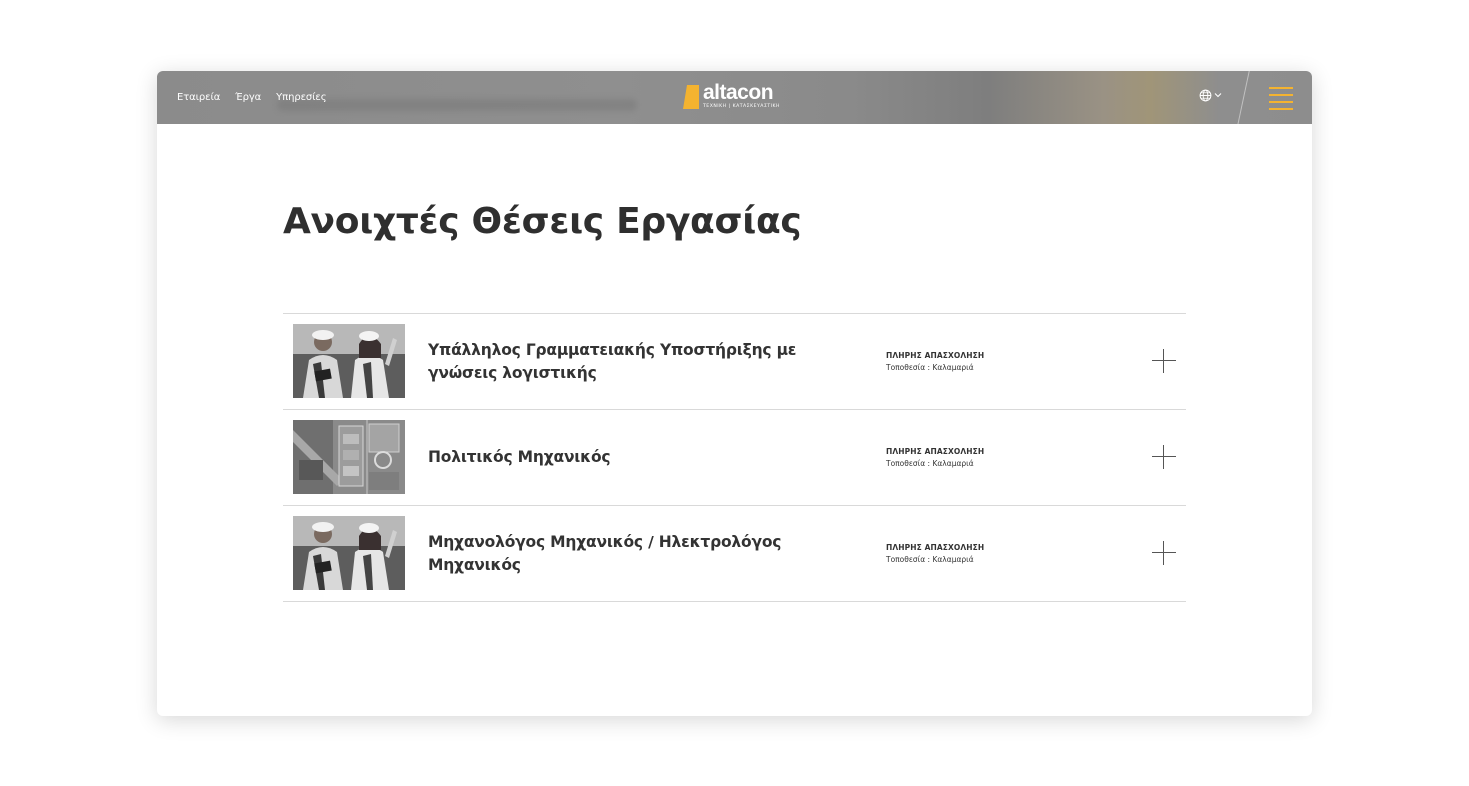 The width and height of the screenshot is (1469, 786). I want to click on job-title: Πολιτικός Μηχανικός, so click(635, 457).